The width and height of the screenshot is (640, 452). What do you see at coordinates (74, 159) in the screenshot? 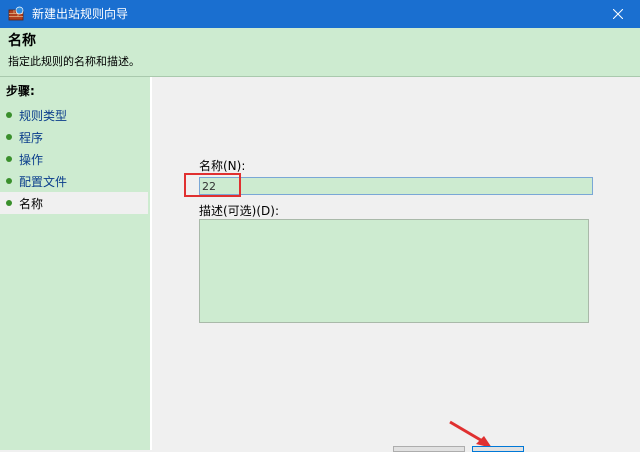
I see `step-action: 操作` at bounding box center [74, 159].